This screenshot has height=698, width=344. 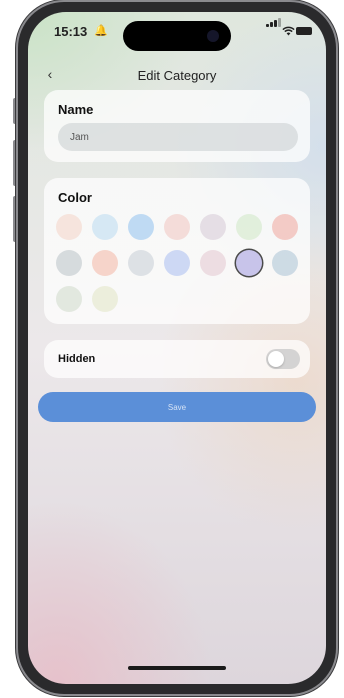 What do you see at coordinates (177, 36) in the screenshot?
I see `dynamic-island` at bounding box center [177, 36].